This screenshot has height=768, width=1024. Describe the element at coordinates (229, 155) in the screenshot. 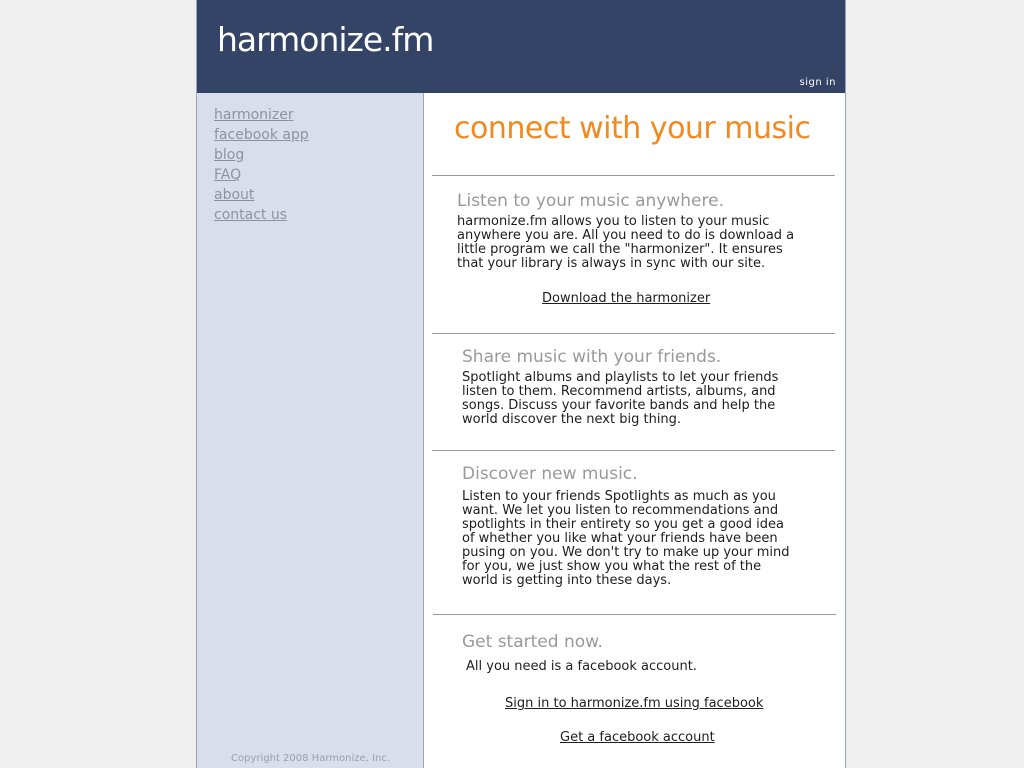

I see `nav-link-blog: blog` at that location.